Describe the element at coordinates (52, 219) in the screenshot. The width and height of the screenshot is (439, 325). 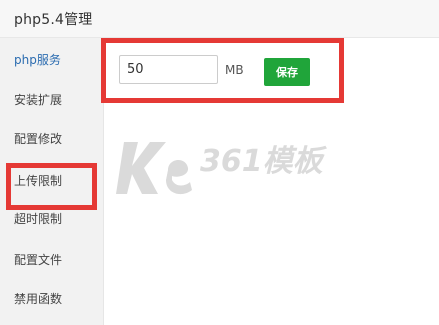
I see `sidebar-item-timeout-limit: 超时限制` at that location.